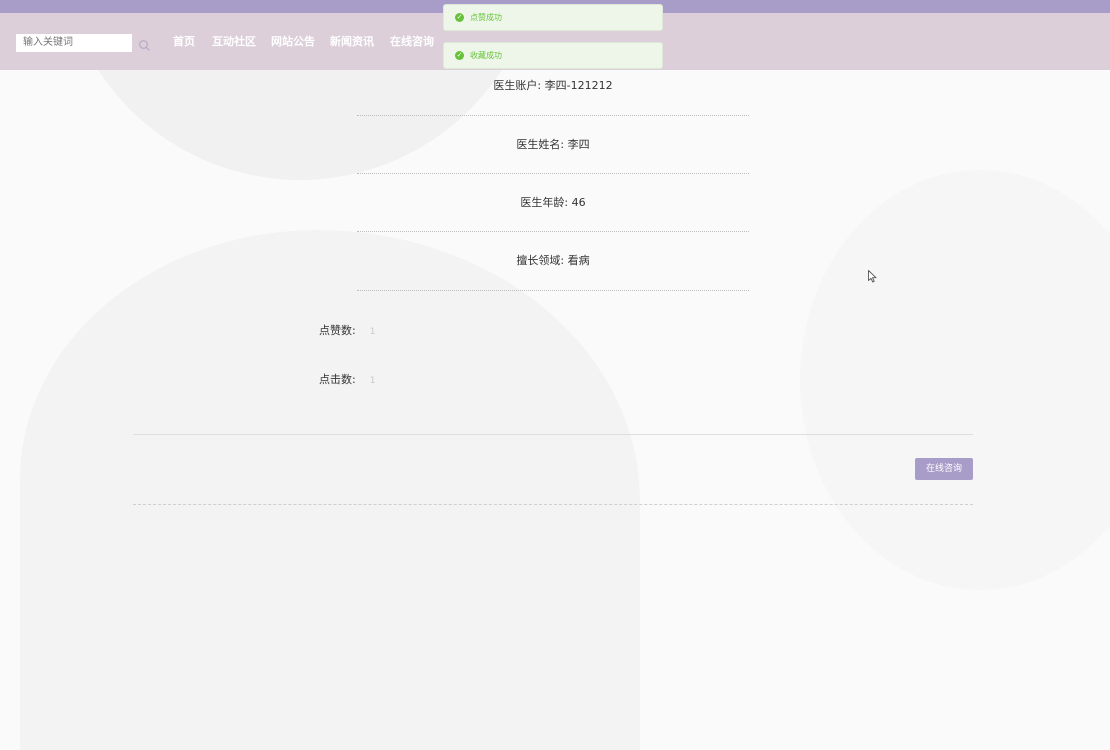 Image resolution: width=1110 pixels, height=750 pixels. What do you see at coordinates (578, 202) in the screenshot?
I see `field-value: 46` at bounding box center [578, 202].